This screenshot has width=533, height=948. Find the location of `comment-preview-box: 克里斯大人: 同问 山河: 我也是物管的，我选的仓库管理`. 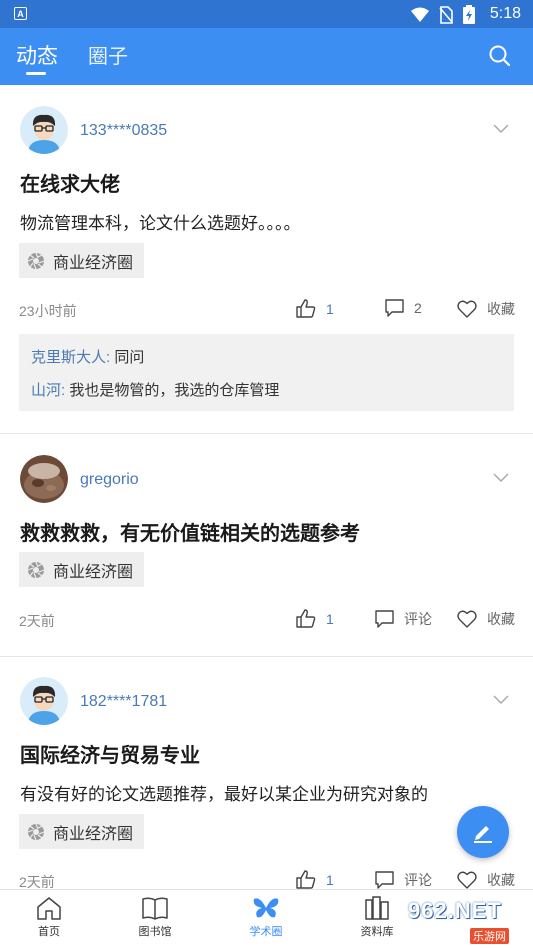

comment-preview-box: 克里斯大人: 同问 山河: 我也是物管的，我选的仓库管理 is located at coordinates (266, 372).